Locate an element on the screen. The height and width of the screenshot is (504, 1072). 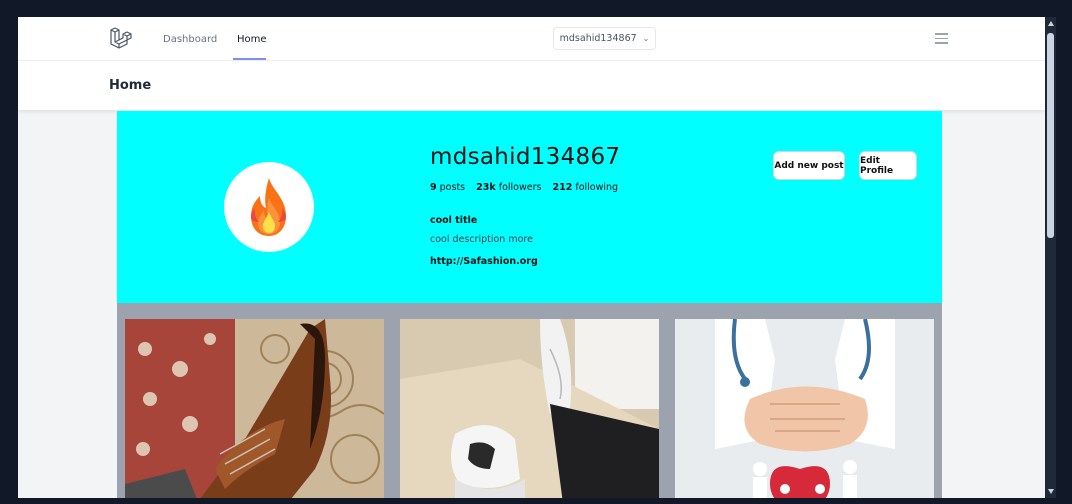
user-dropdown: mdsahid134867 ⌄ is located at coordinates (604, 38).